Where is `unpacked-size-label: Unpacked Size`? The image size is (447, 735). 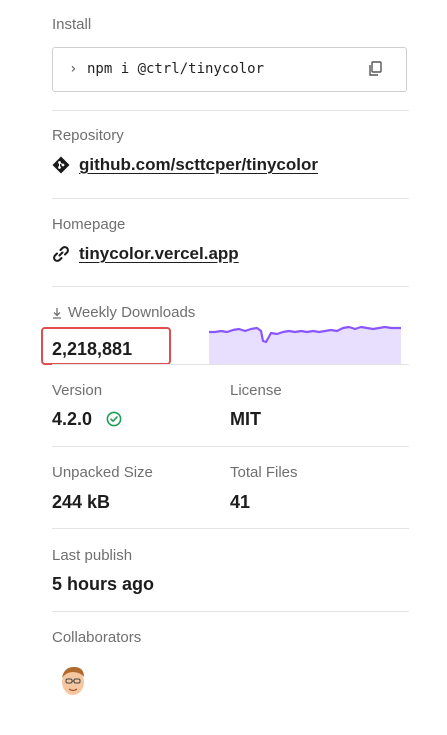
unpacked-size-label: Unpacked Size is located at coordinates (102, 472).